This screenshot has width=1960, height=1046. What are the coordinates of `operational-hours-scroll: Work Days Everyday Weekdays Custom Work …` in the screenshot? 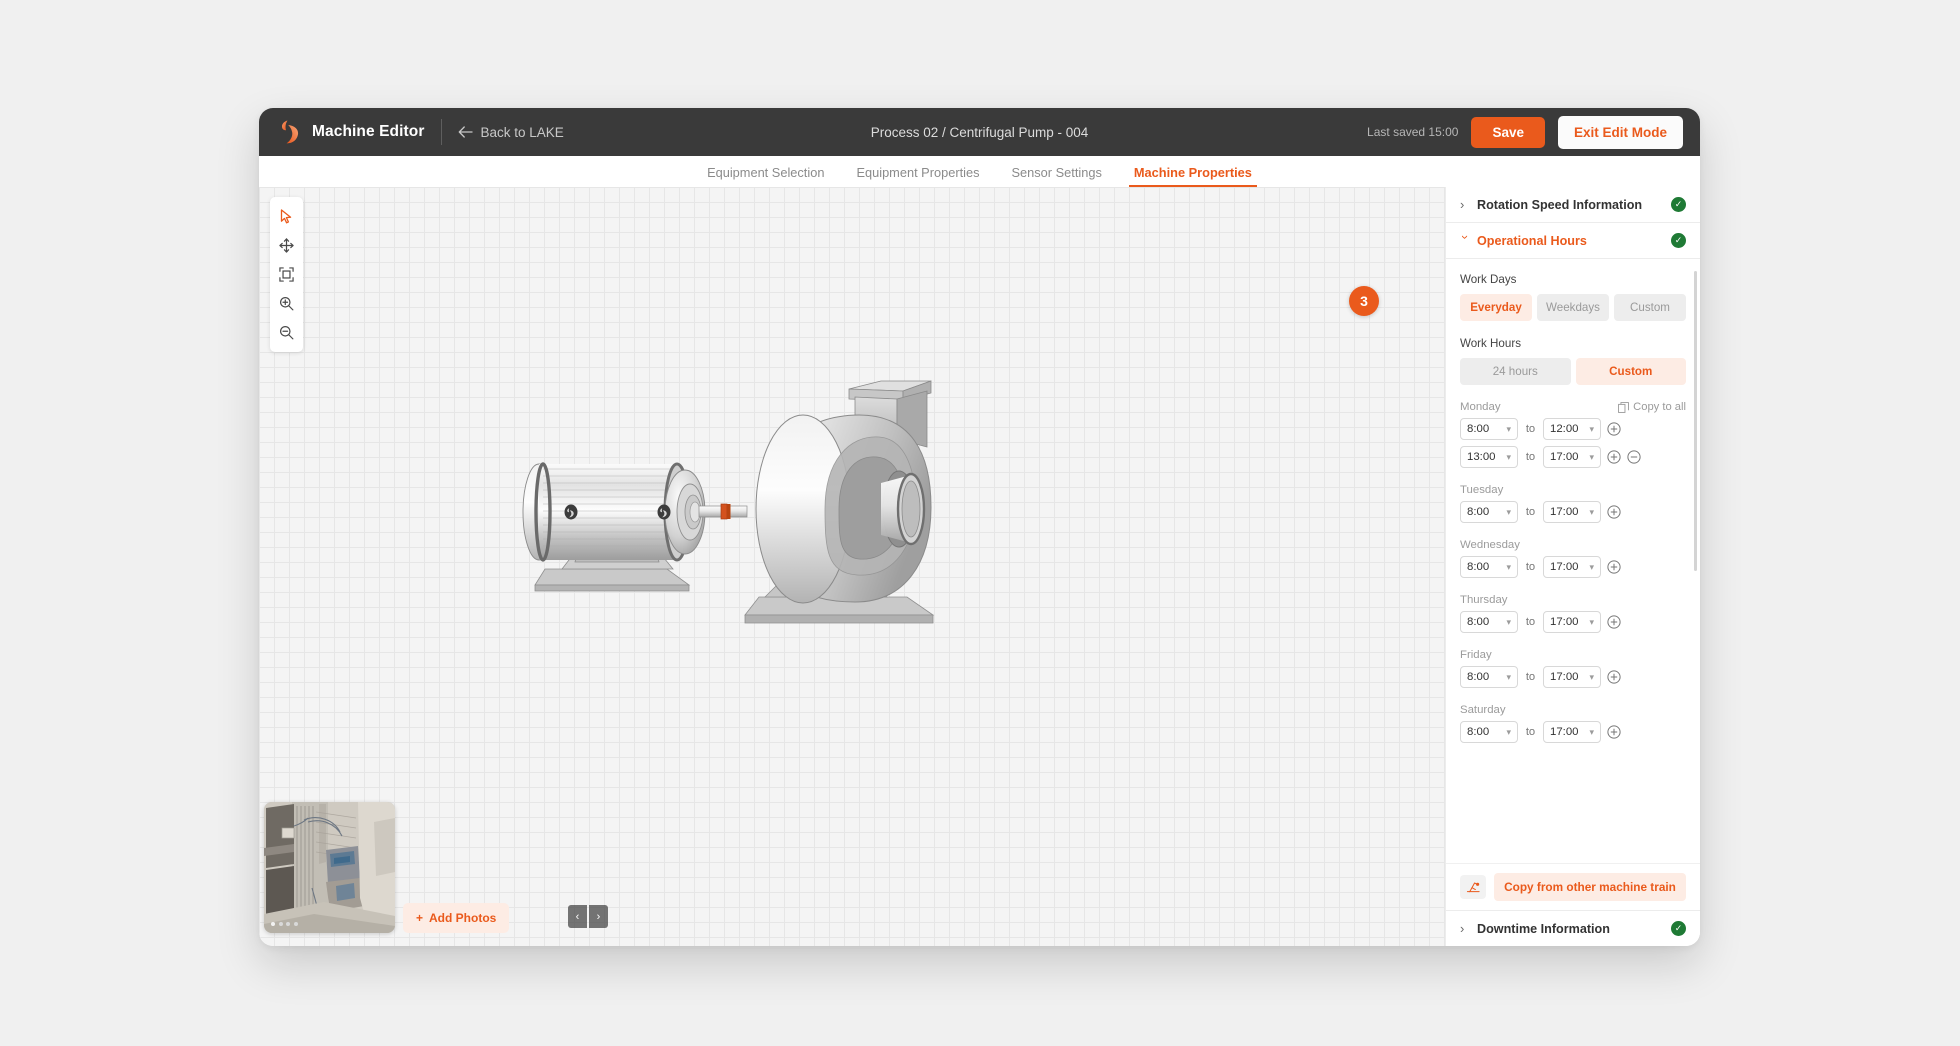 It's located at (1573, 501).